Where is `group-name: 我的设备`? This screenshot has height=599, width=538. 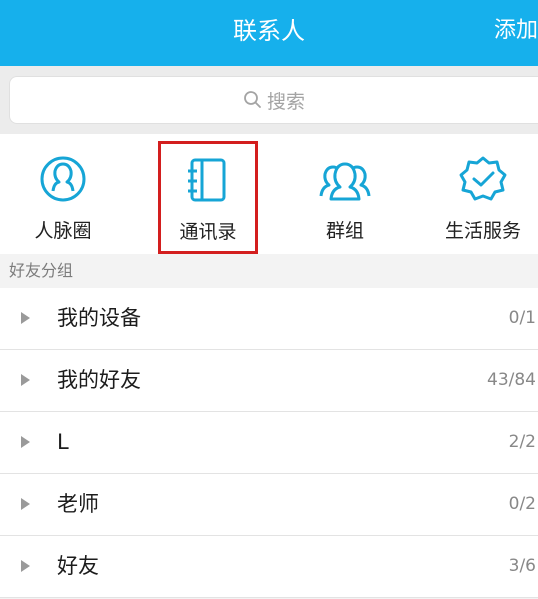 group-name: 我的设备 is located at coordinates (99, 318).